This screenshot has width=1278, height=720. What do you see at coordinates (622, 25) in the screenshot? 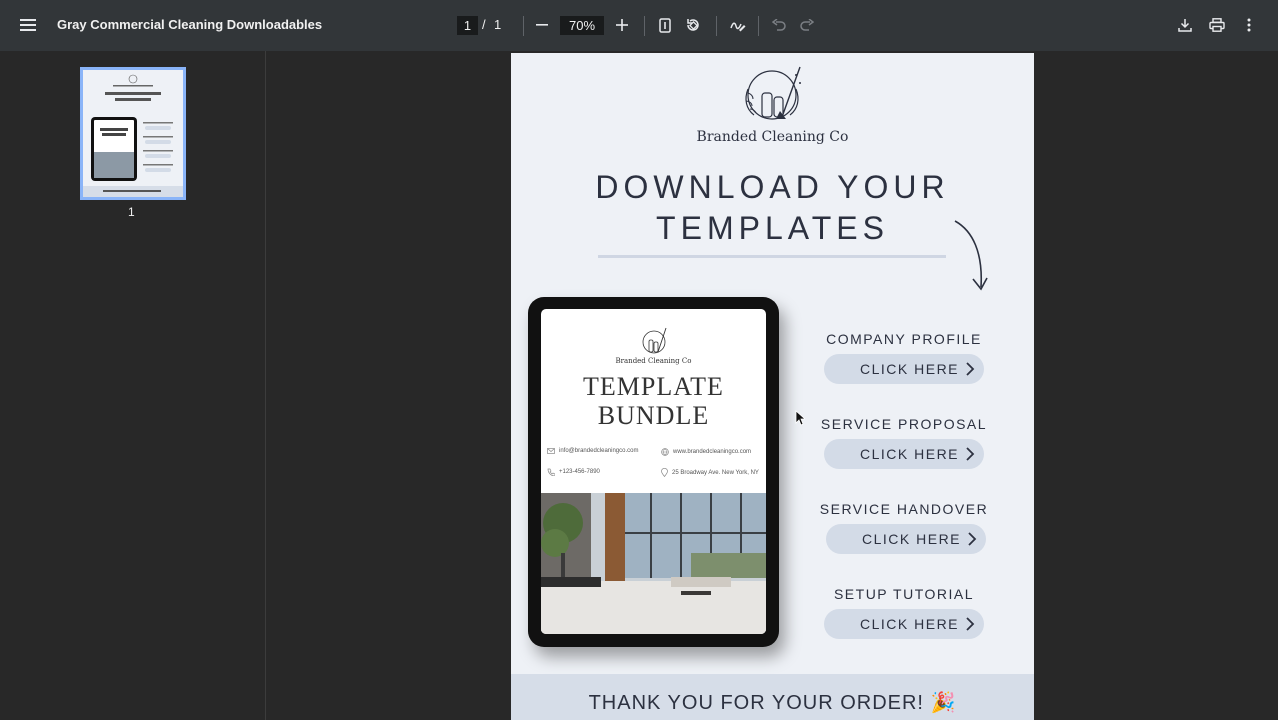
I see `zoom-in-icon` at bounding box center [622, 25].